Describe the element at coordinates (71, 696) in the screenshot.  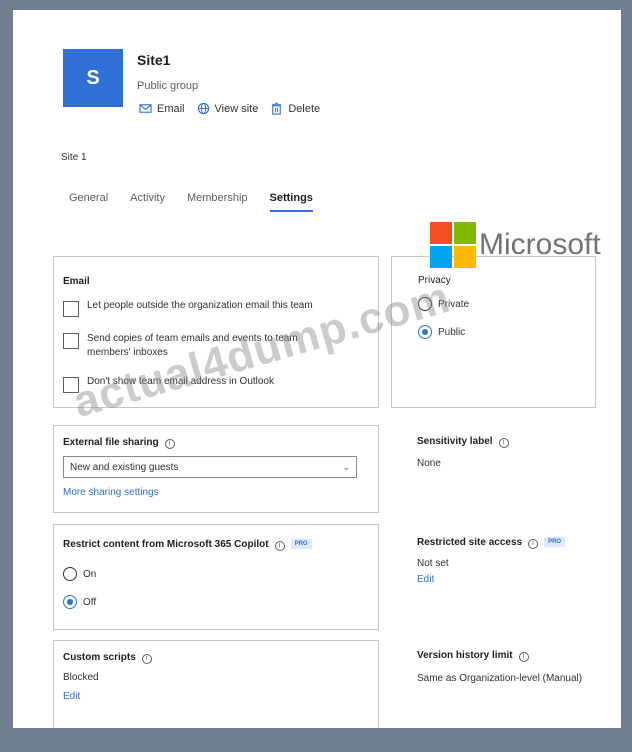
I see `custom-scripts-edit-link: Edit` at that location.